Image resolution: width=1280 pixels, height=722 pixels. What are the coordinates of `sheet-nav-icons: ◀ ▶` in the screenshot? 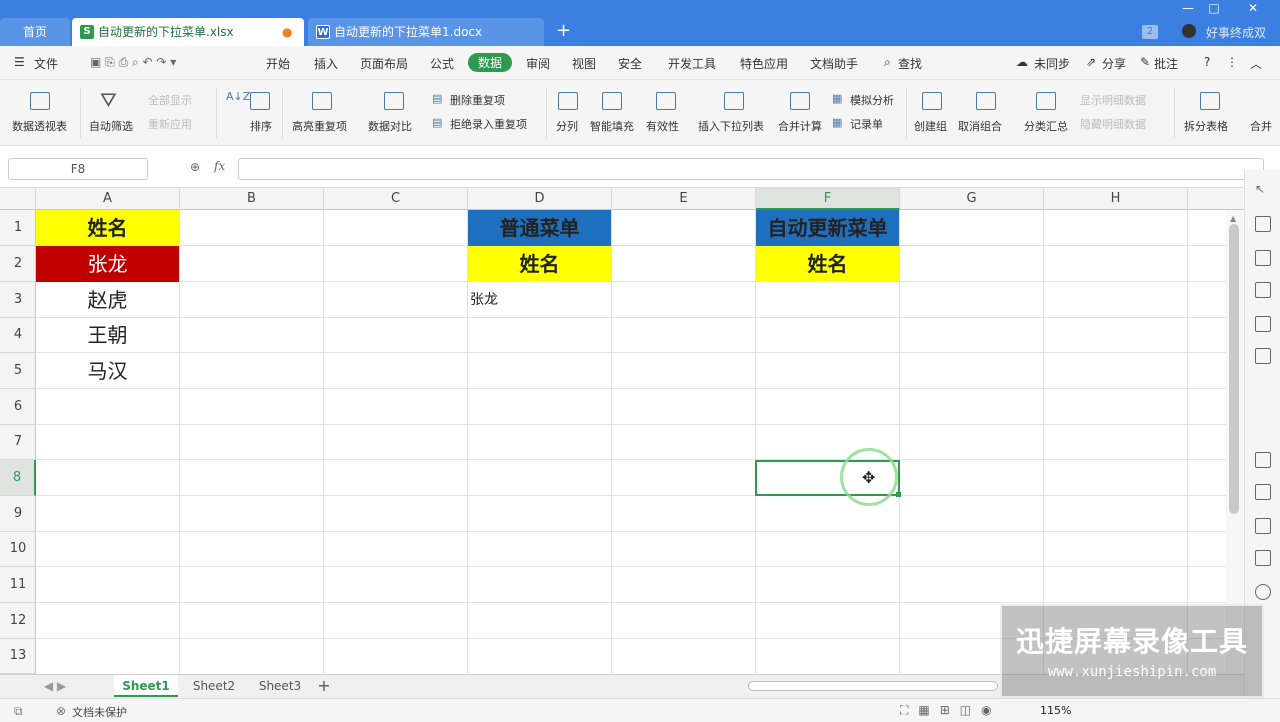 It's located at (55, 686).